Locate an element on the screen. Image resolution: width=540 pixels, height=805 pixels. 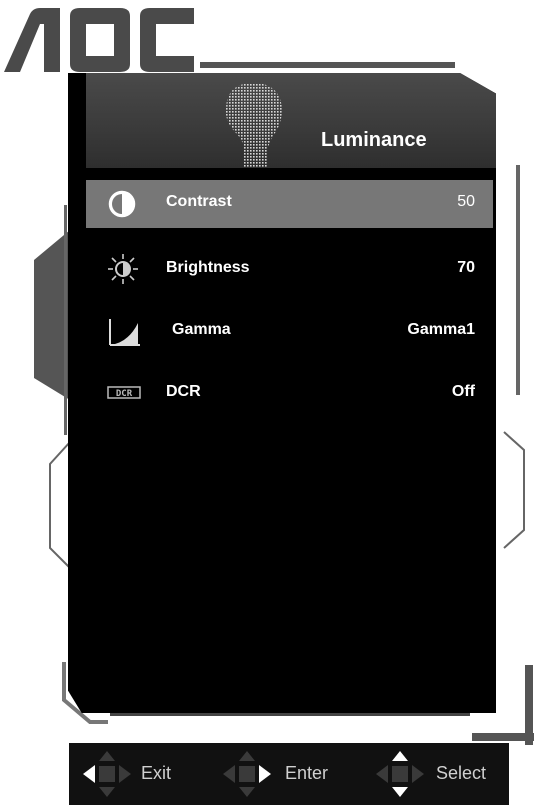
aoc-logo is located at coordinates (99, 40).